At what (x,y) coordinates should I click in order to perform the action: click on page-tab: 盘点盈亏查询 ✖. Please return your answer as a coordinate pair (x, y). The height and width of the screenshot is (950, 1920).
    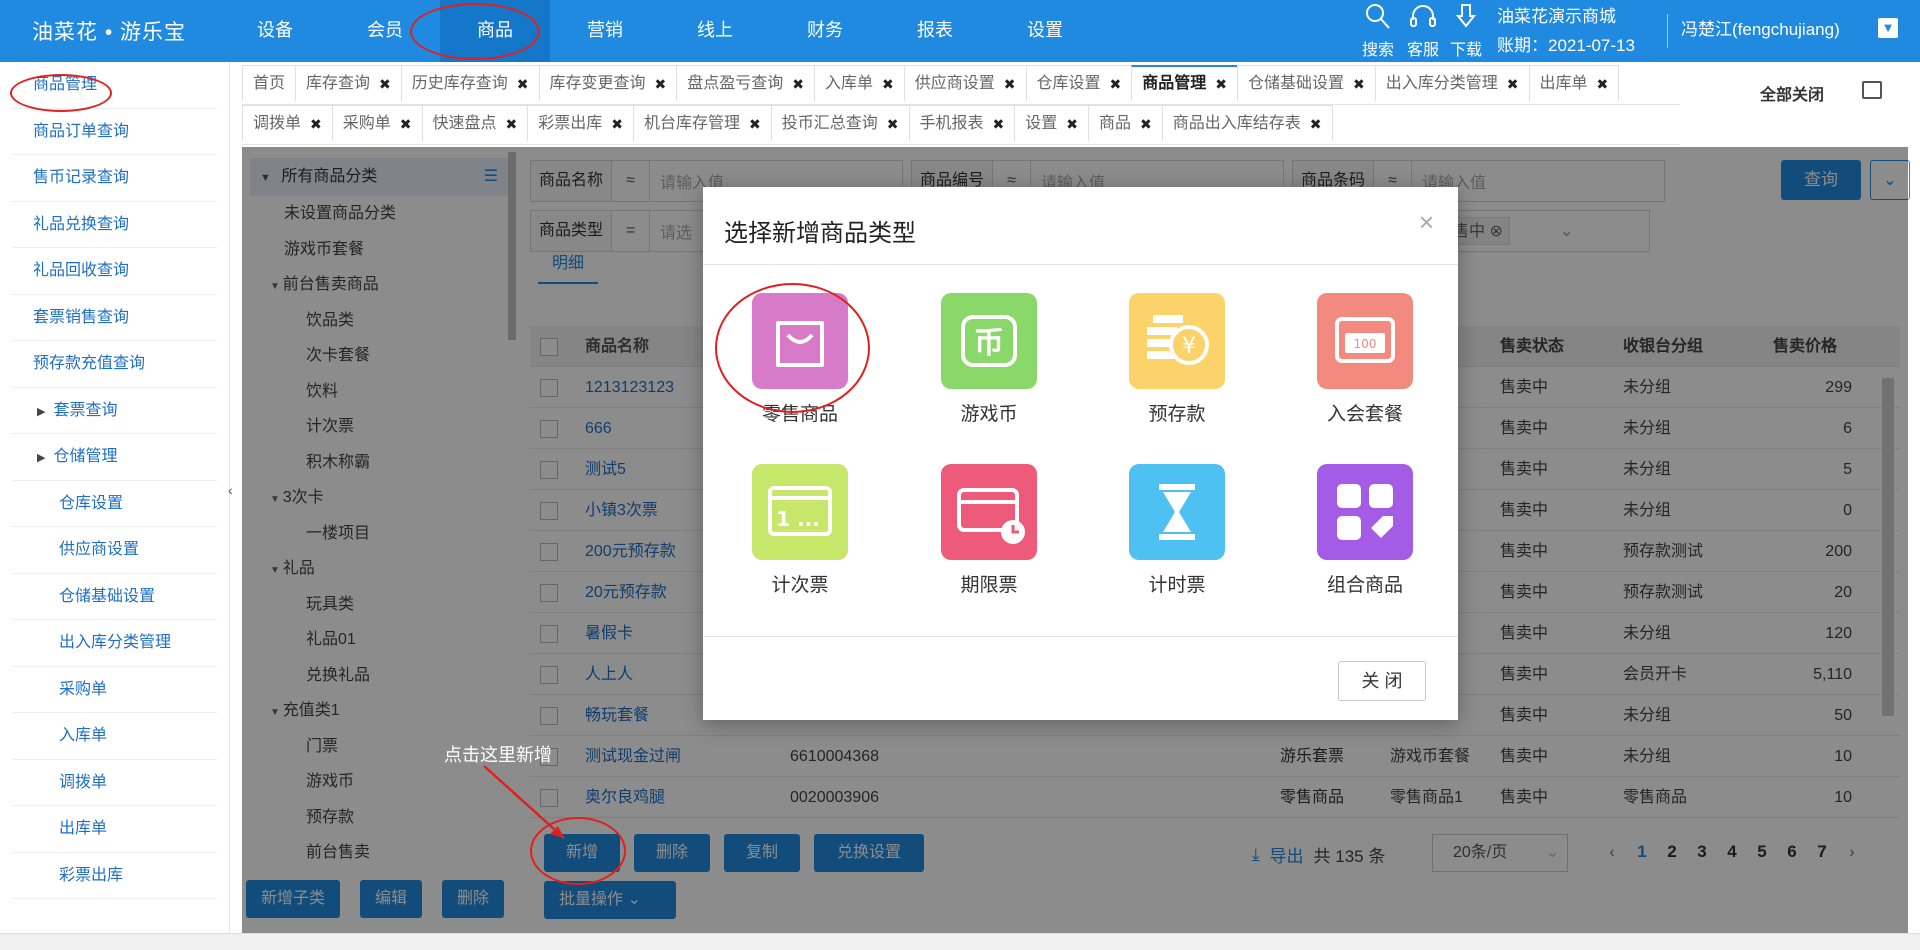
    Looking at the image, I should click on (746, 83).